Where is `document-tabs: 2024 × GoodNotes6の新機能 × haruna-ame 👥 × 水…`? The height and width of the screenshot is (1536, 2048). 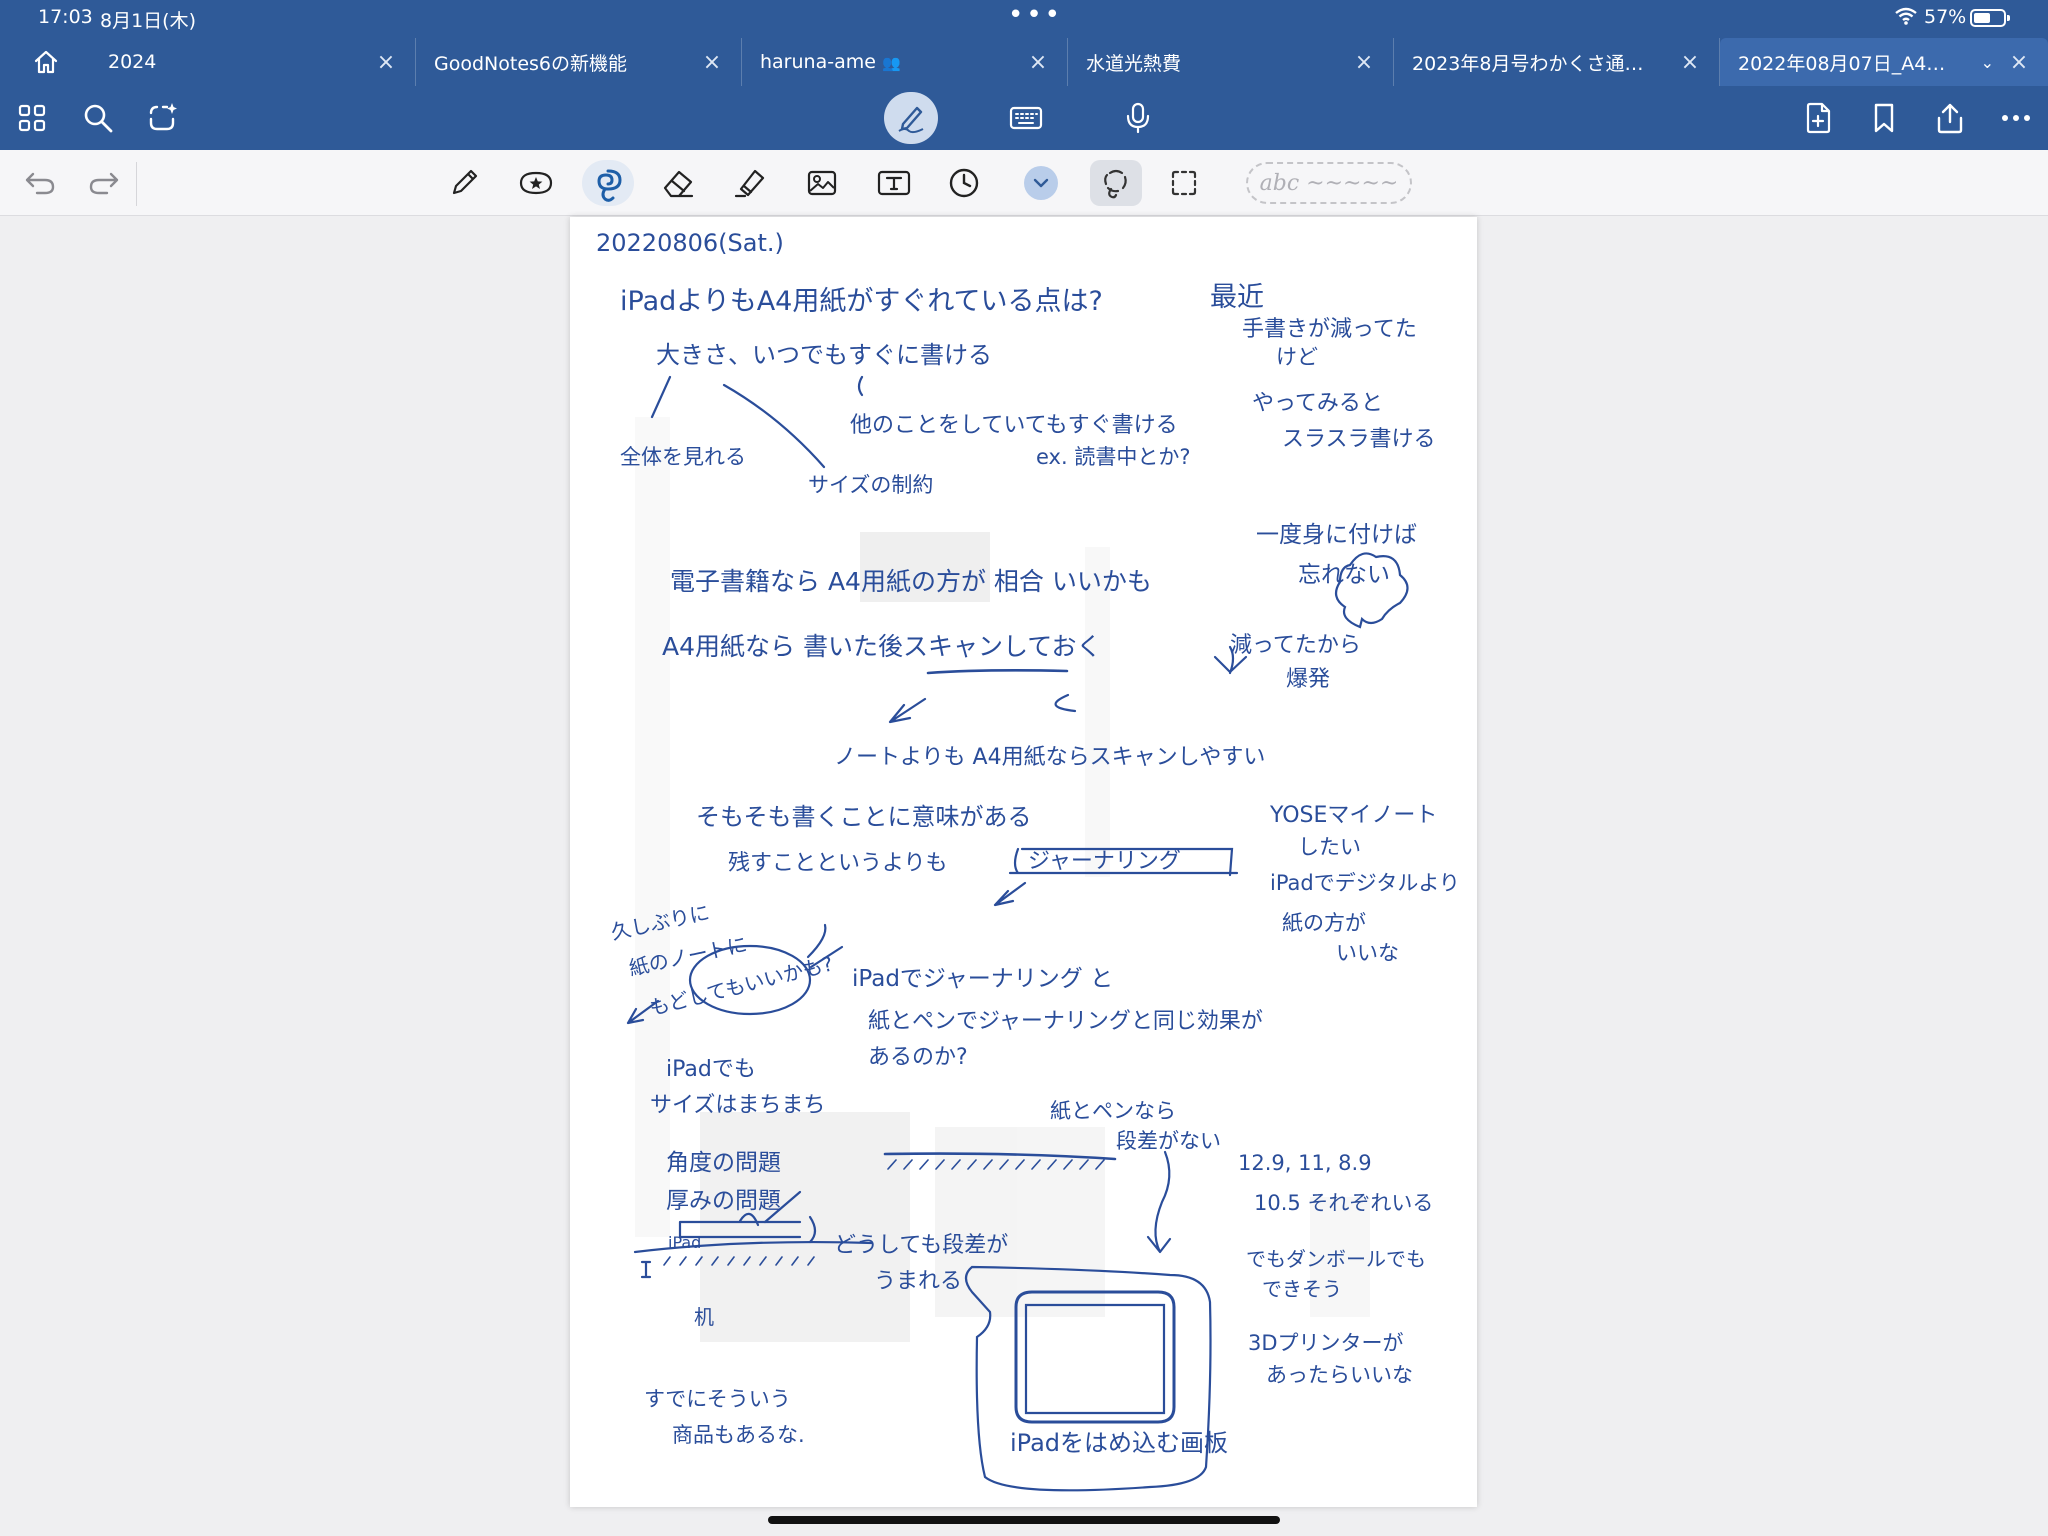 document-tabs: 2024 × GoodNotes6の新機能 × haruna-ame 👥 × 水… is located at coordinates (1024, 62).